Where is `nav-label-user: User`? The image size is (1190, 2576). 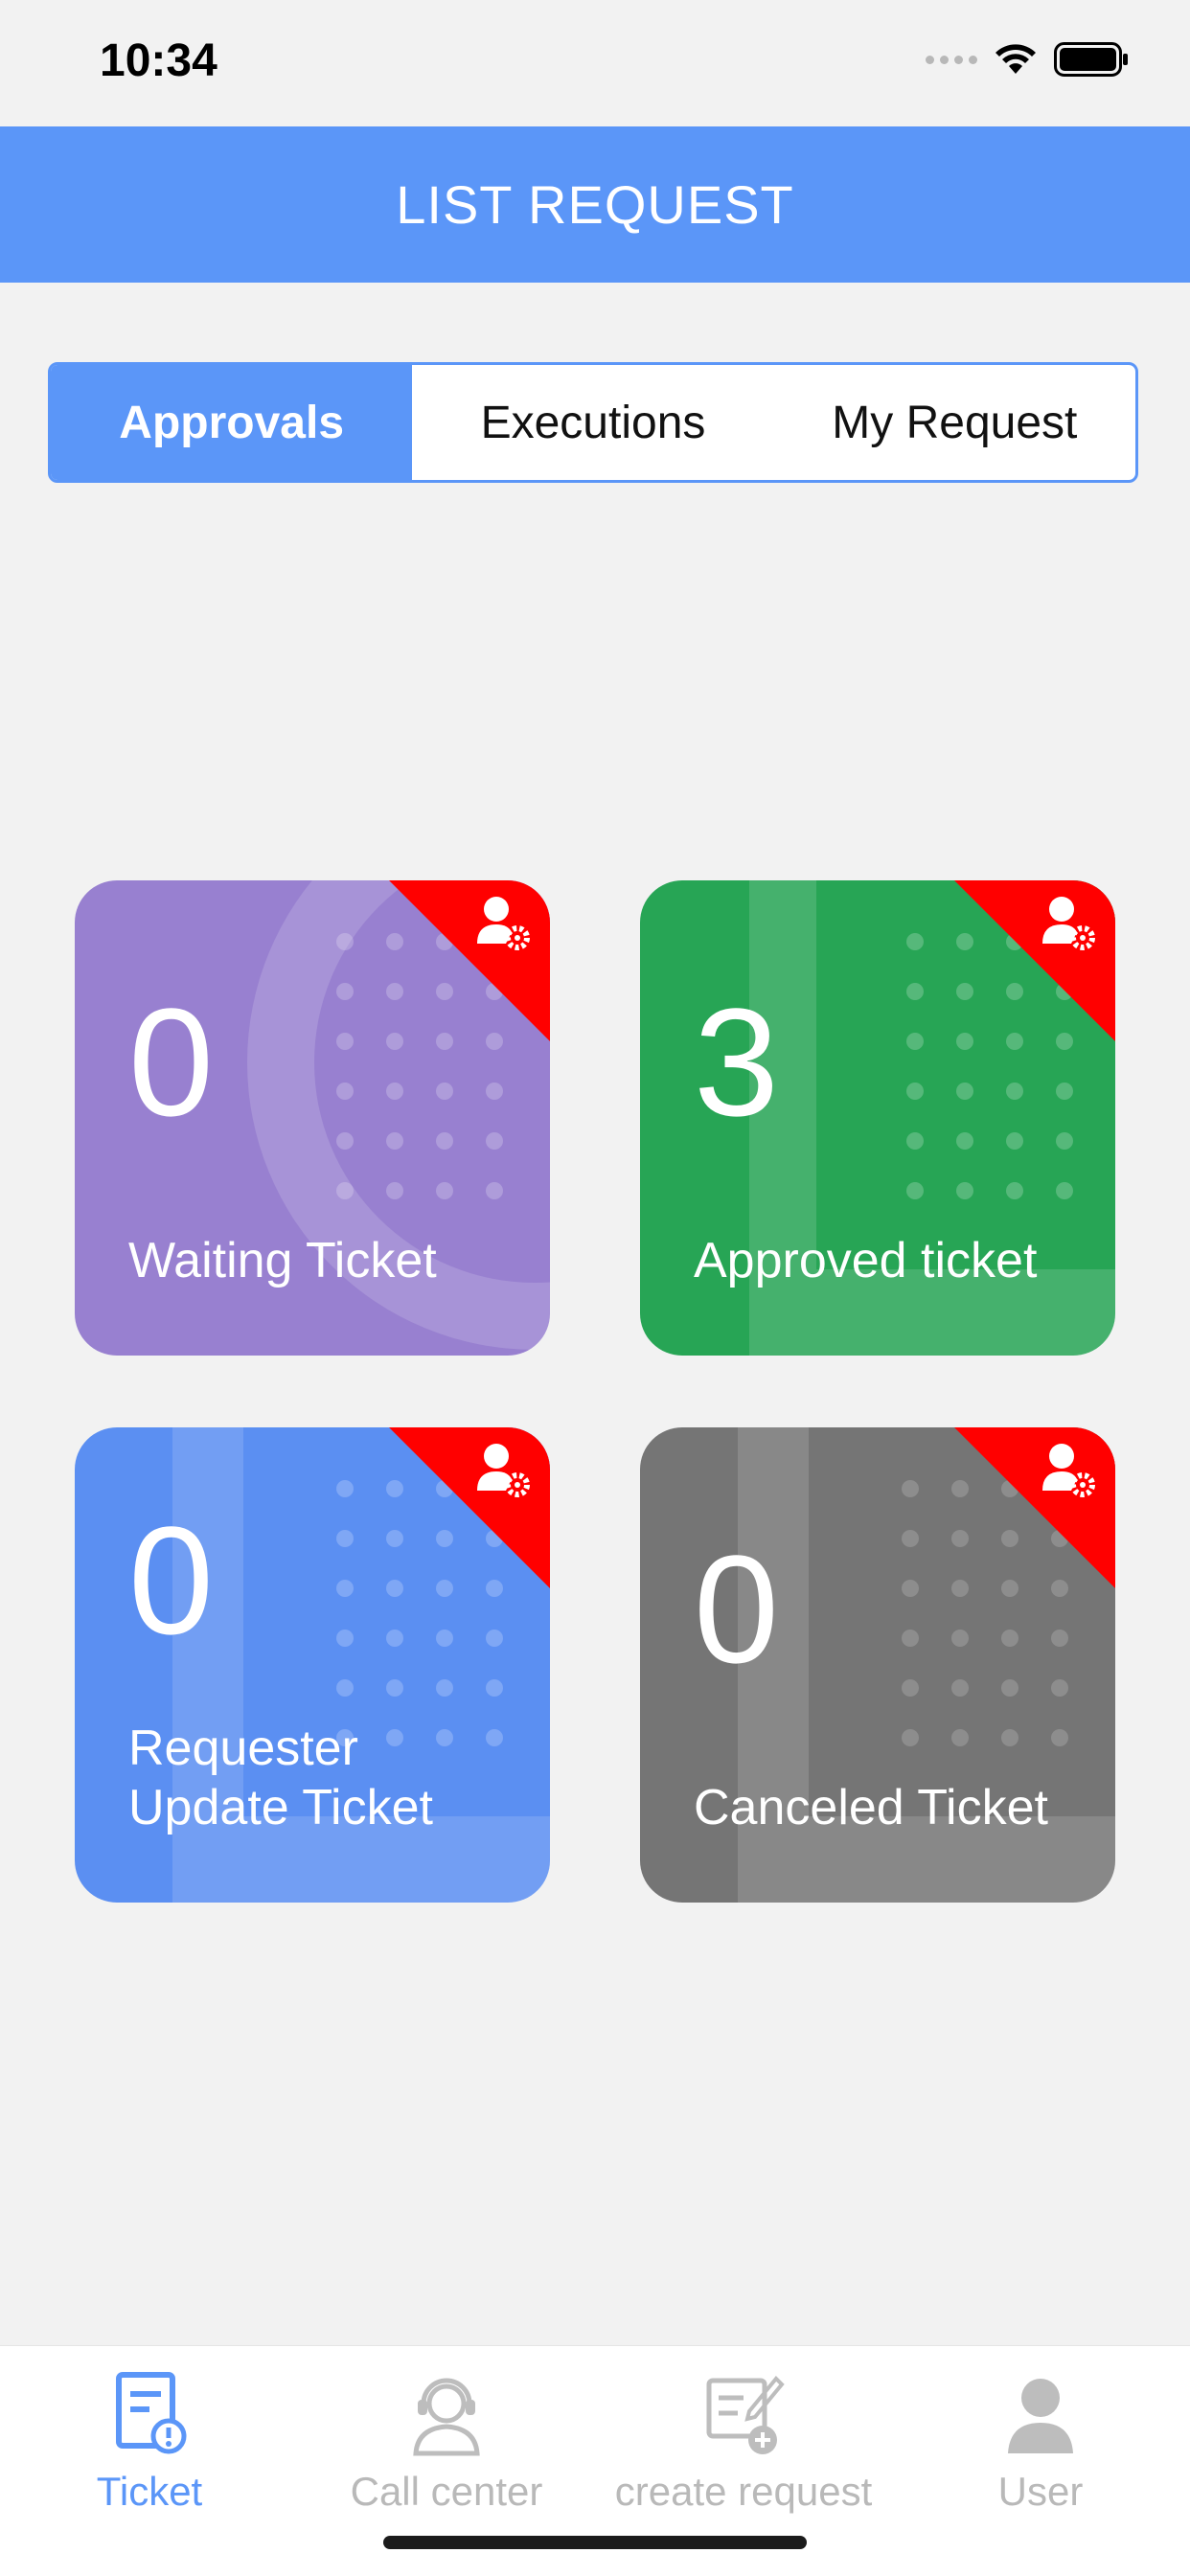 nav-label-user: User is located at coordinates (1040, 2491).